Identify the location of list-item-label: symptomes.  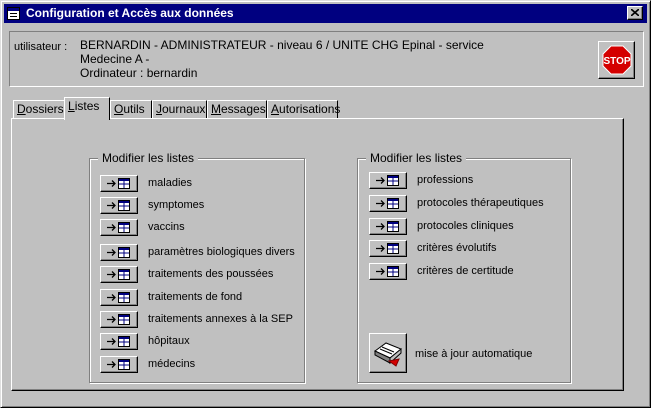
(176, 205).